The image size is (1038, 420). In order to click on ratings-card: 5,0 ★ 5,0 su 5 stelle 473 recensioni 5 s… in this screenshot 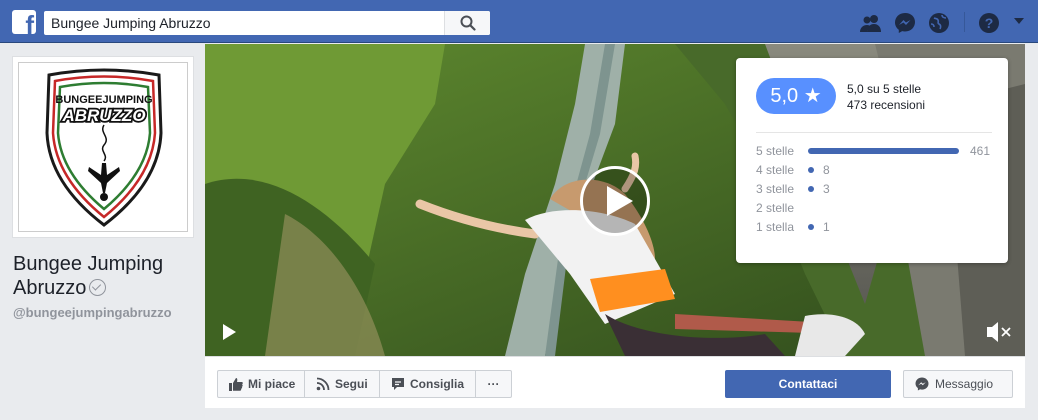, I will do `click(872, 160)`.